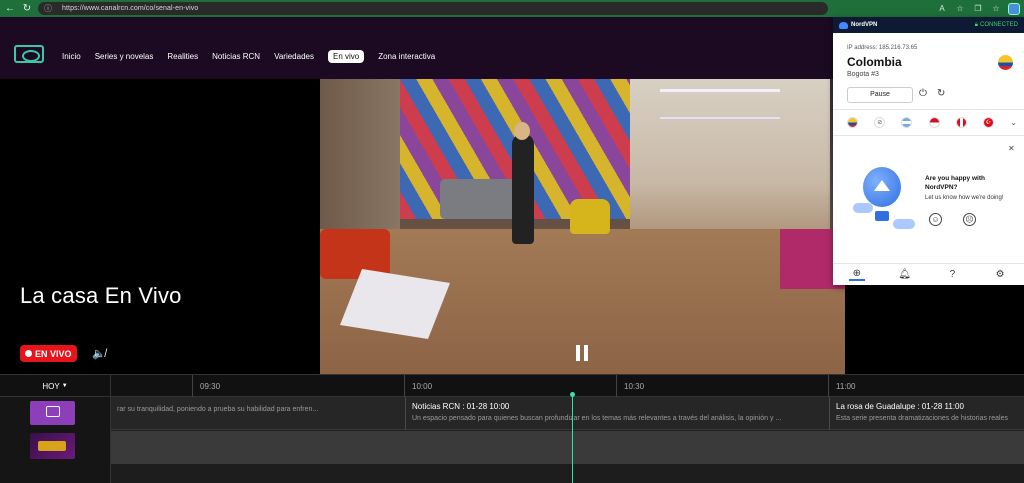 The height and width of the screenshot is (483, 1024). Describe the element at coordinates (907, 122) in the screenshot. I see `argentina-flag-icon` at that location.